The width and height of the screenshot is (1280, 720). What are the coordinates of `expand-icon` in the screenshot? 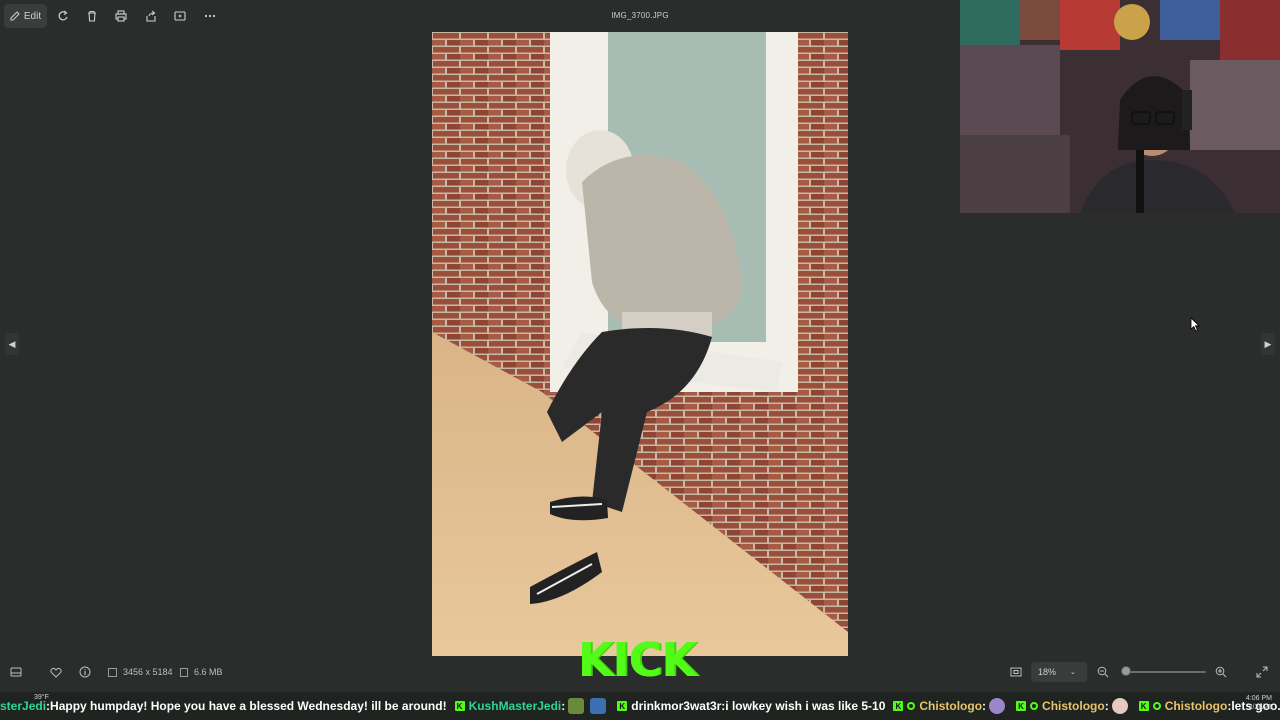 It's located at (1262, 672).